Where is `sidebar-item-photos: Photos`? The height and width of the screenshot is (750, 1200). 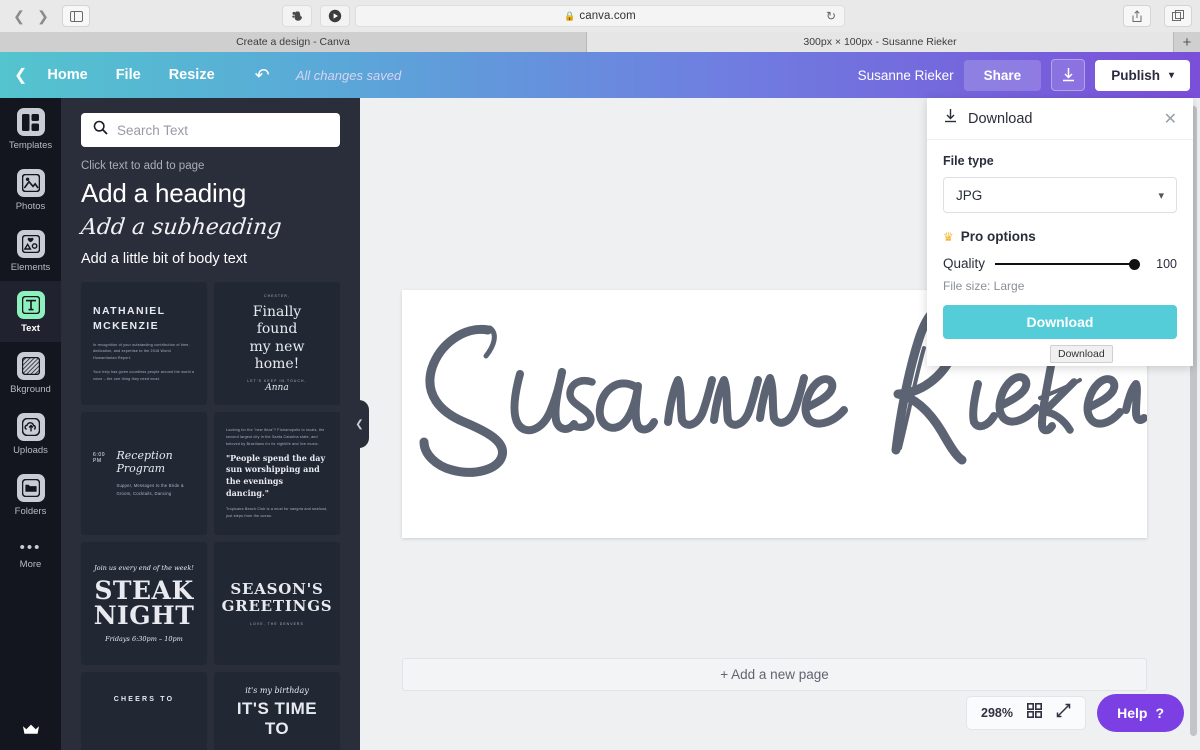 sidebar-item-photos: Photos is located at coordinates (30, 189).